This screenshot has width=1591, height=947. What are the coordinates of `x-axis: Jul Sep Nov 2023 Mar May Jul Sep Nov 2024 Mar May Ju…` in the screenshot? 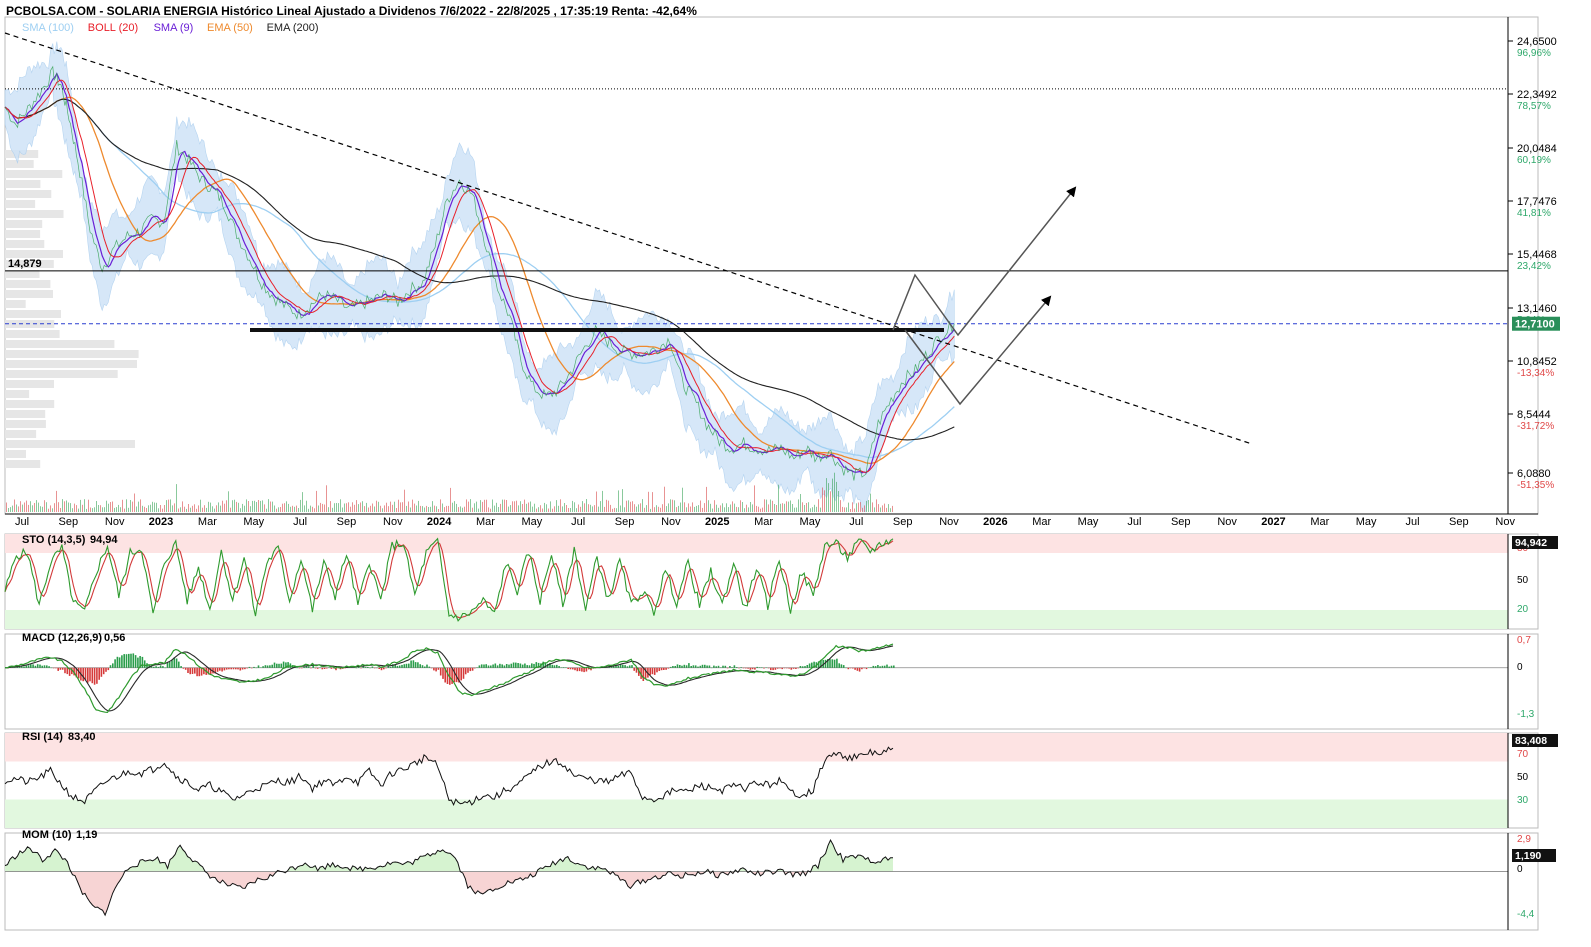 It's located at (771, 520).